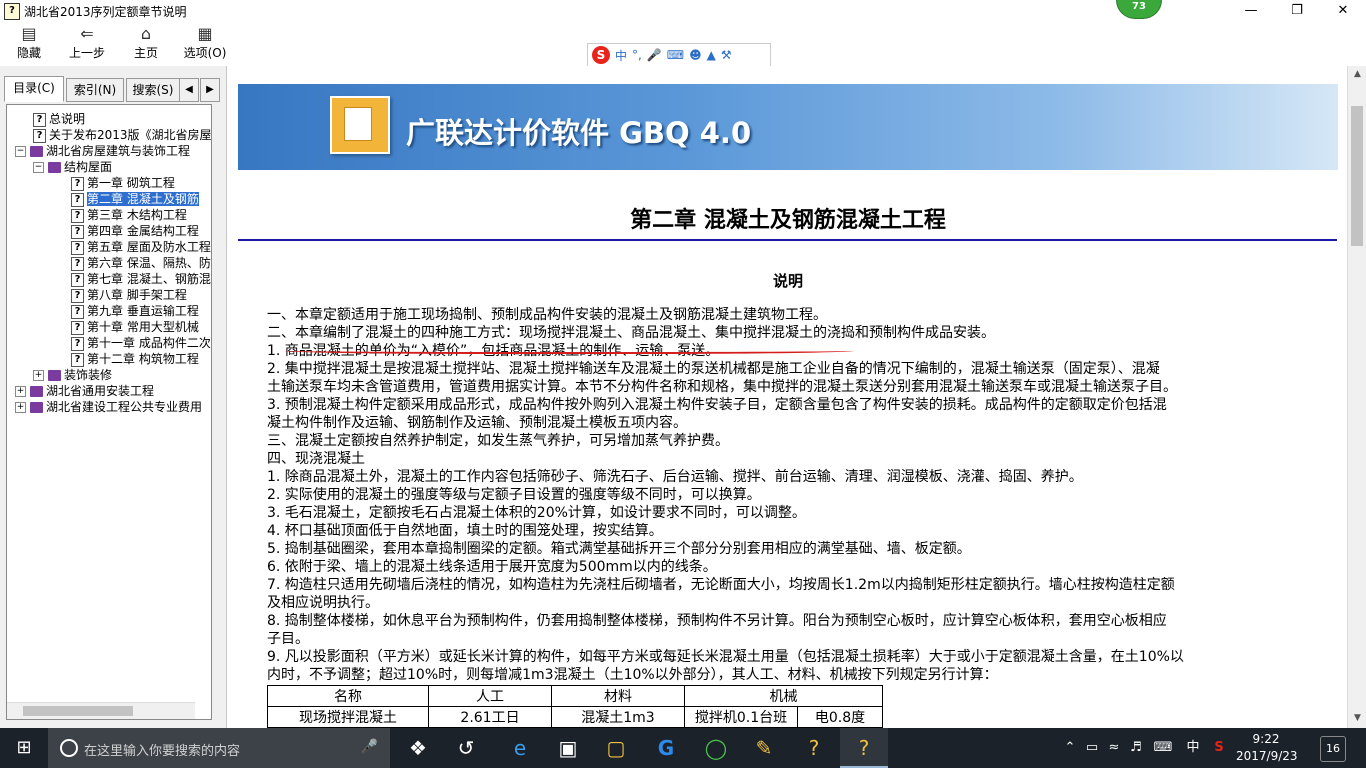 The height and width of the screenshot is (768, 1366). What do you see at coordinates (711, 55) in the screenshot?
I see `shirt-icon: ▲` at bounding box center [711, 55].